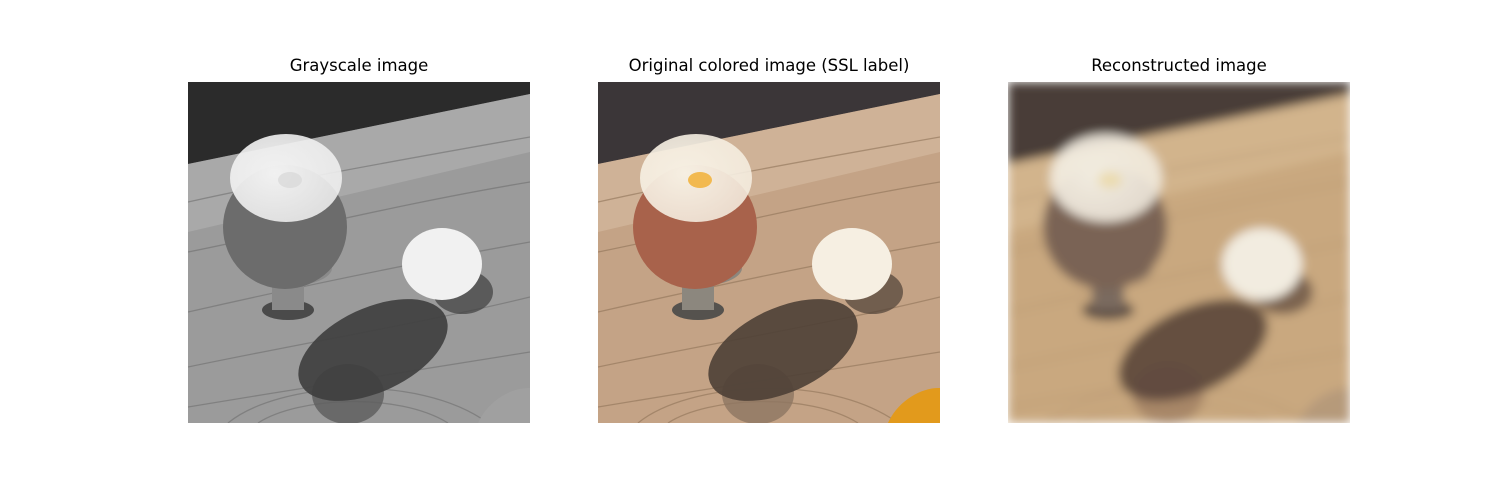  What do you see at coordinates (359, 65) in the screenshot?
I see `panel-title-grayscale: Grayscale image` at bounding box center [359, 65].